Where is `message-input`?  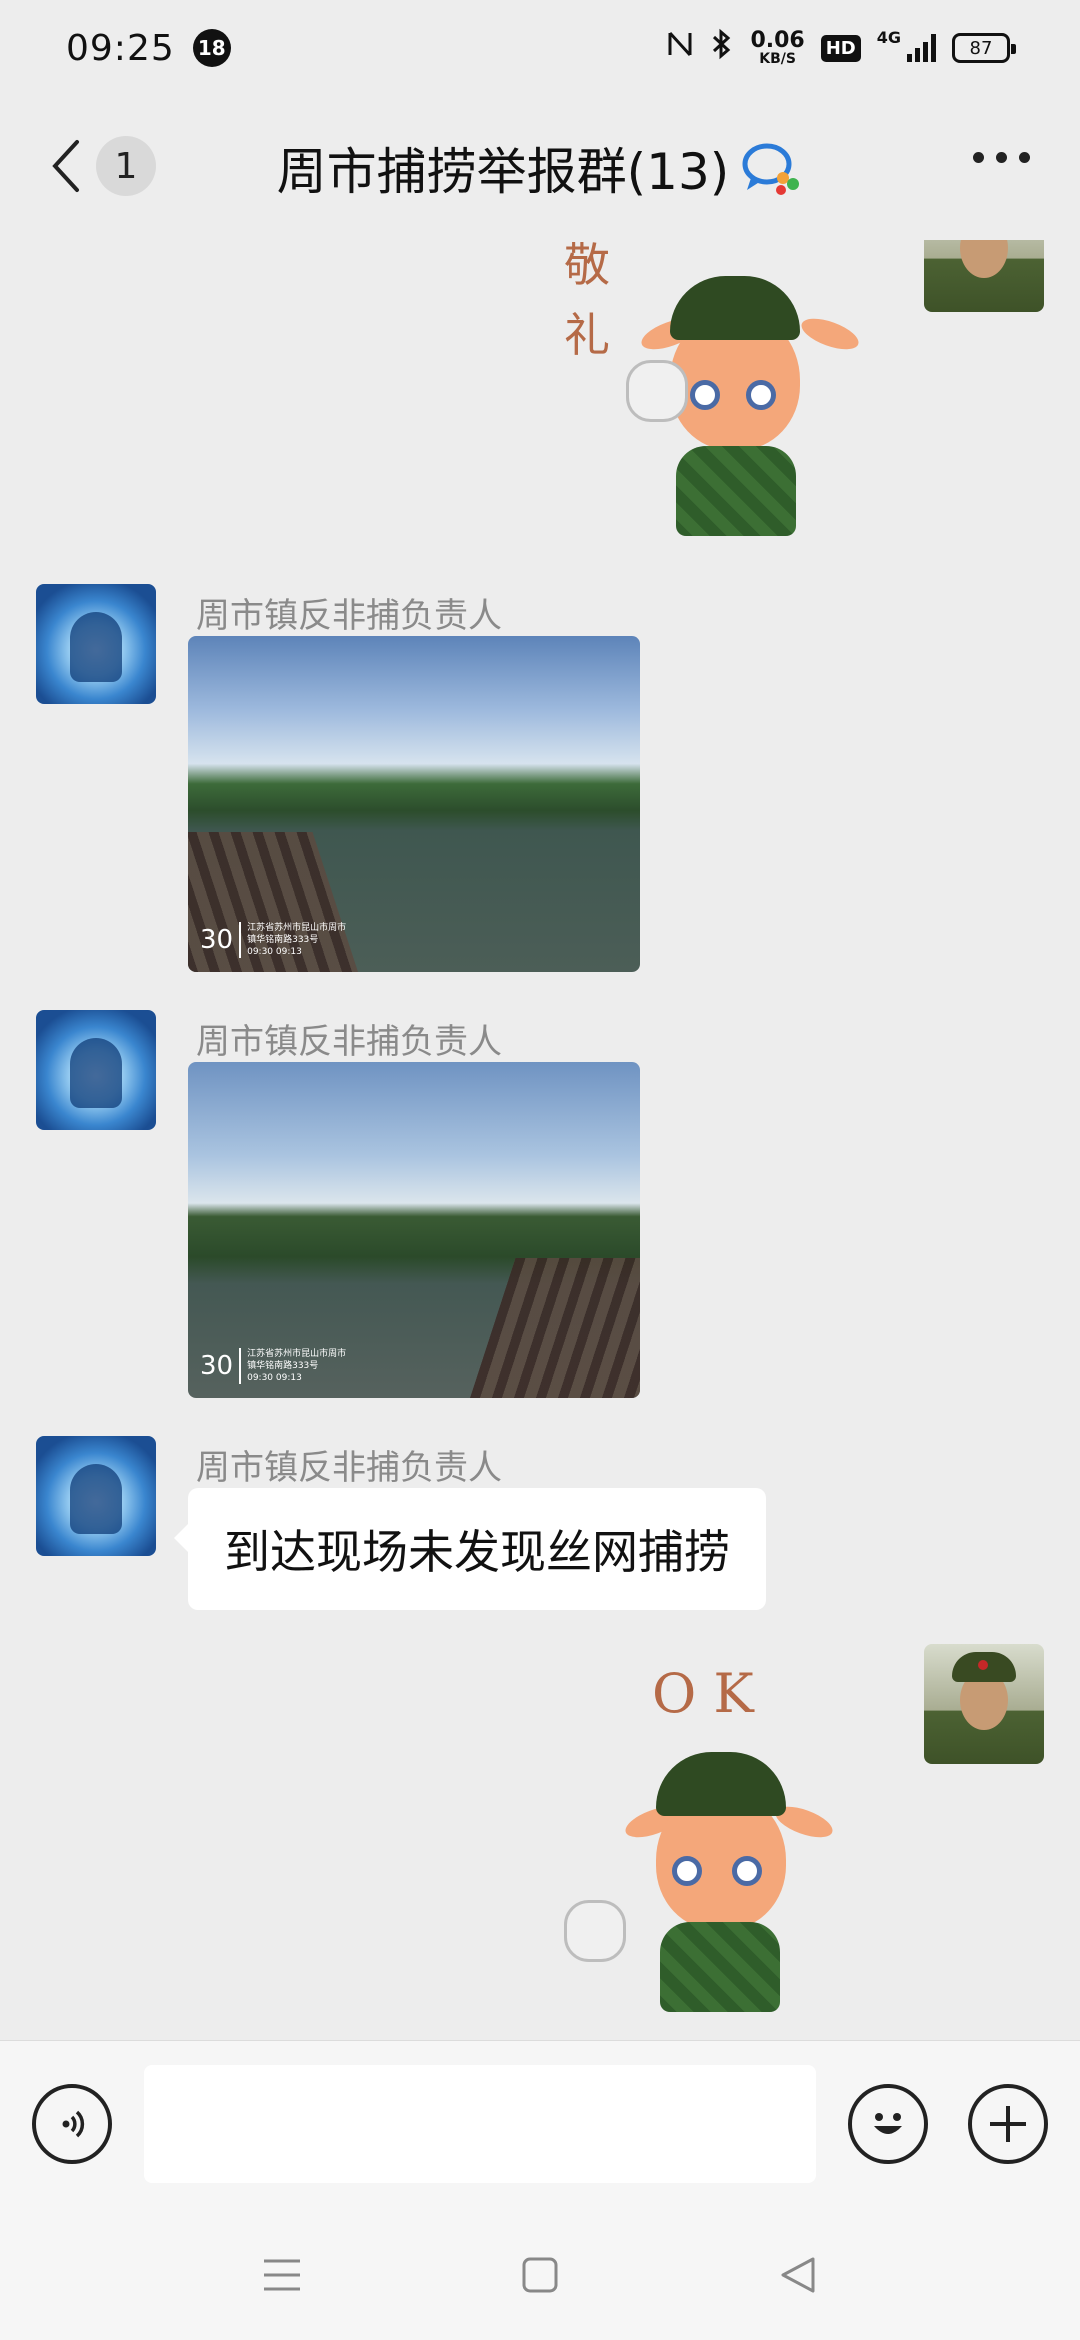
message-input is located at coordinates (480, 2124).